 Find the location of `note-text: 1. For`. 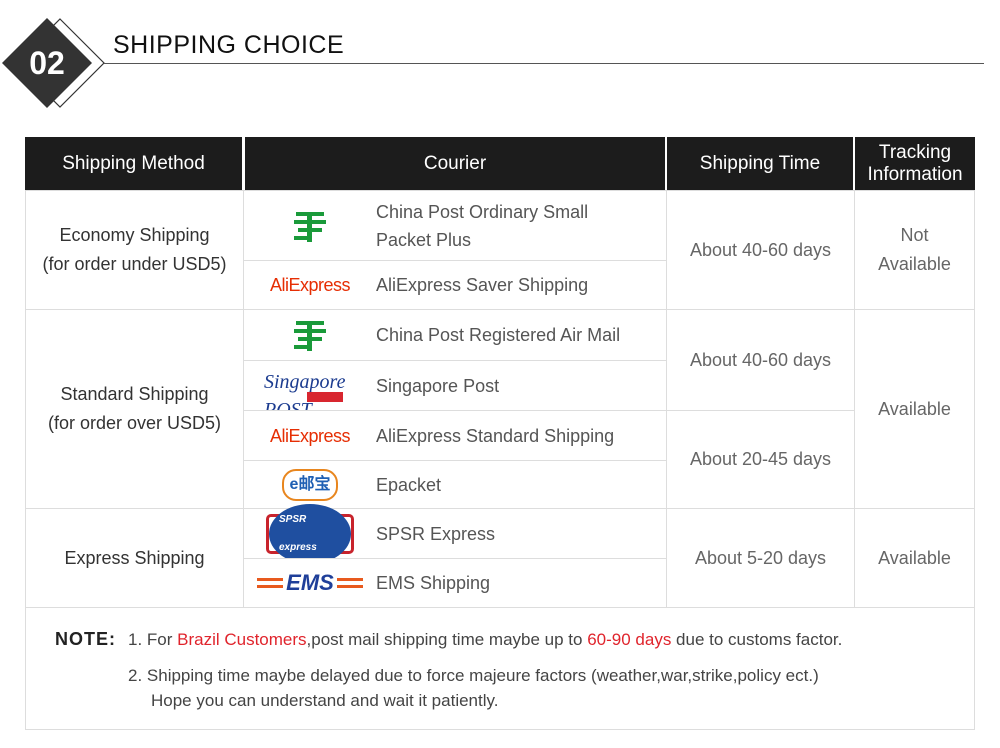

note-text: 1. For is located at coordinates (153, 639).